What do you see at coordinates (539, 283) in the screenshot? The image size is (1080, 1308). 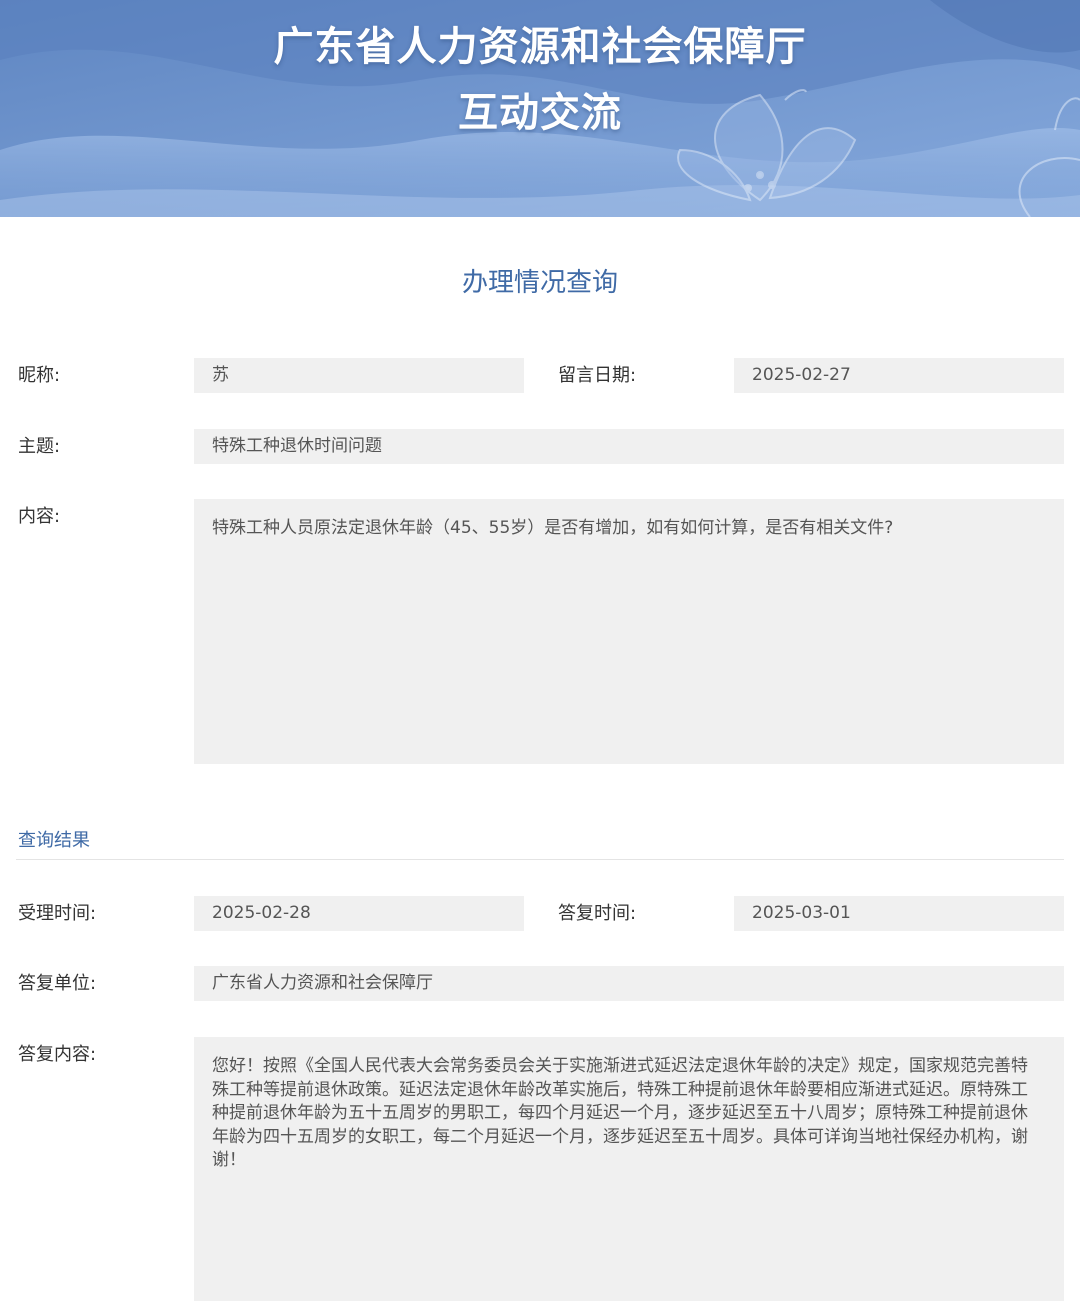 I see `page-title: 办理情况查询` at bounding box center [539, 283].